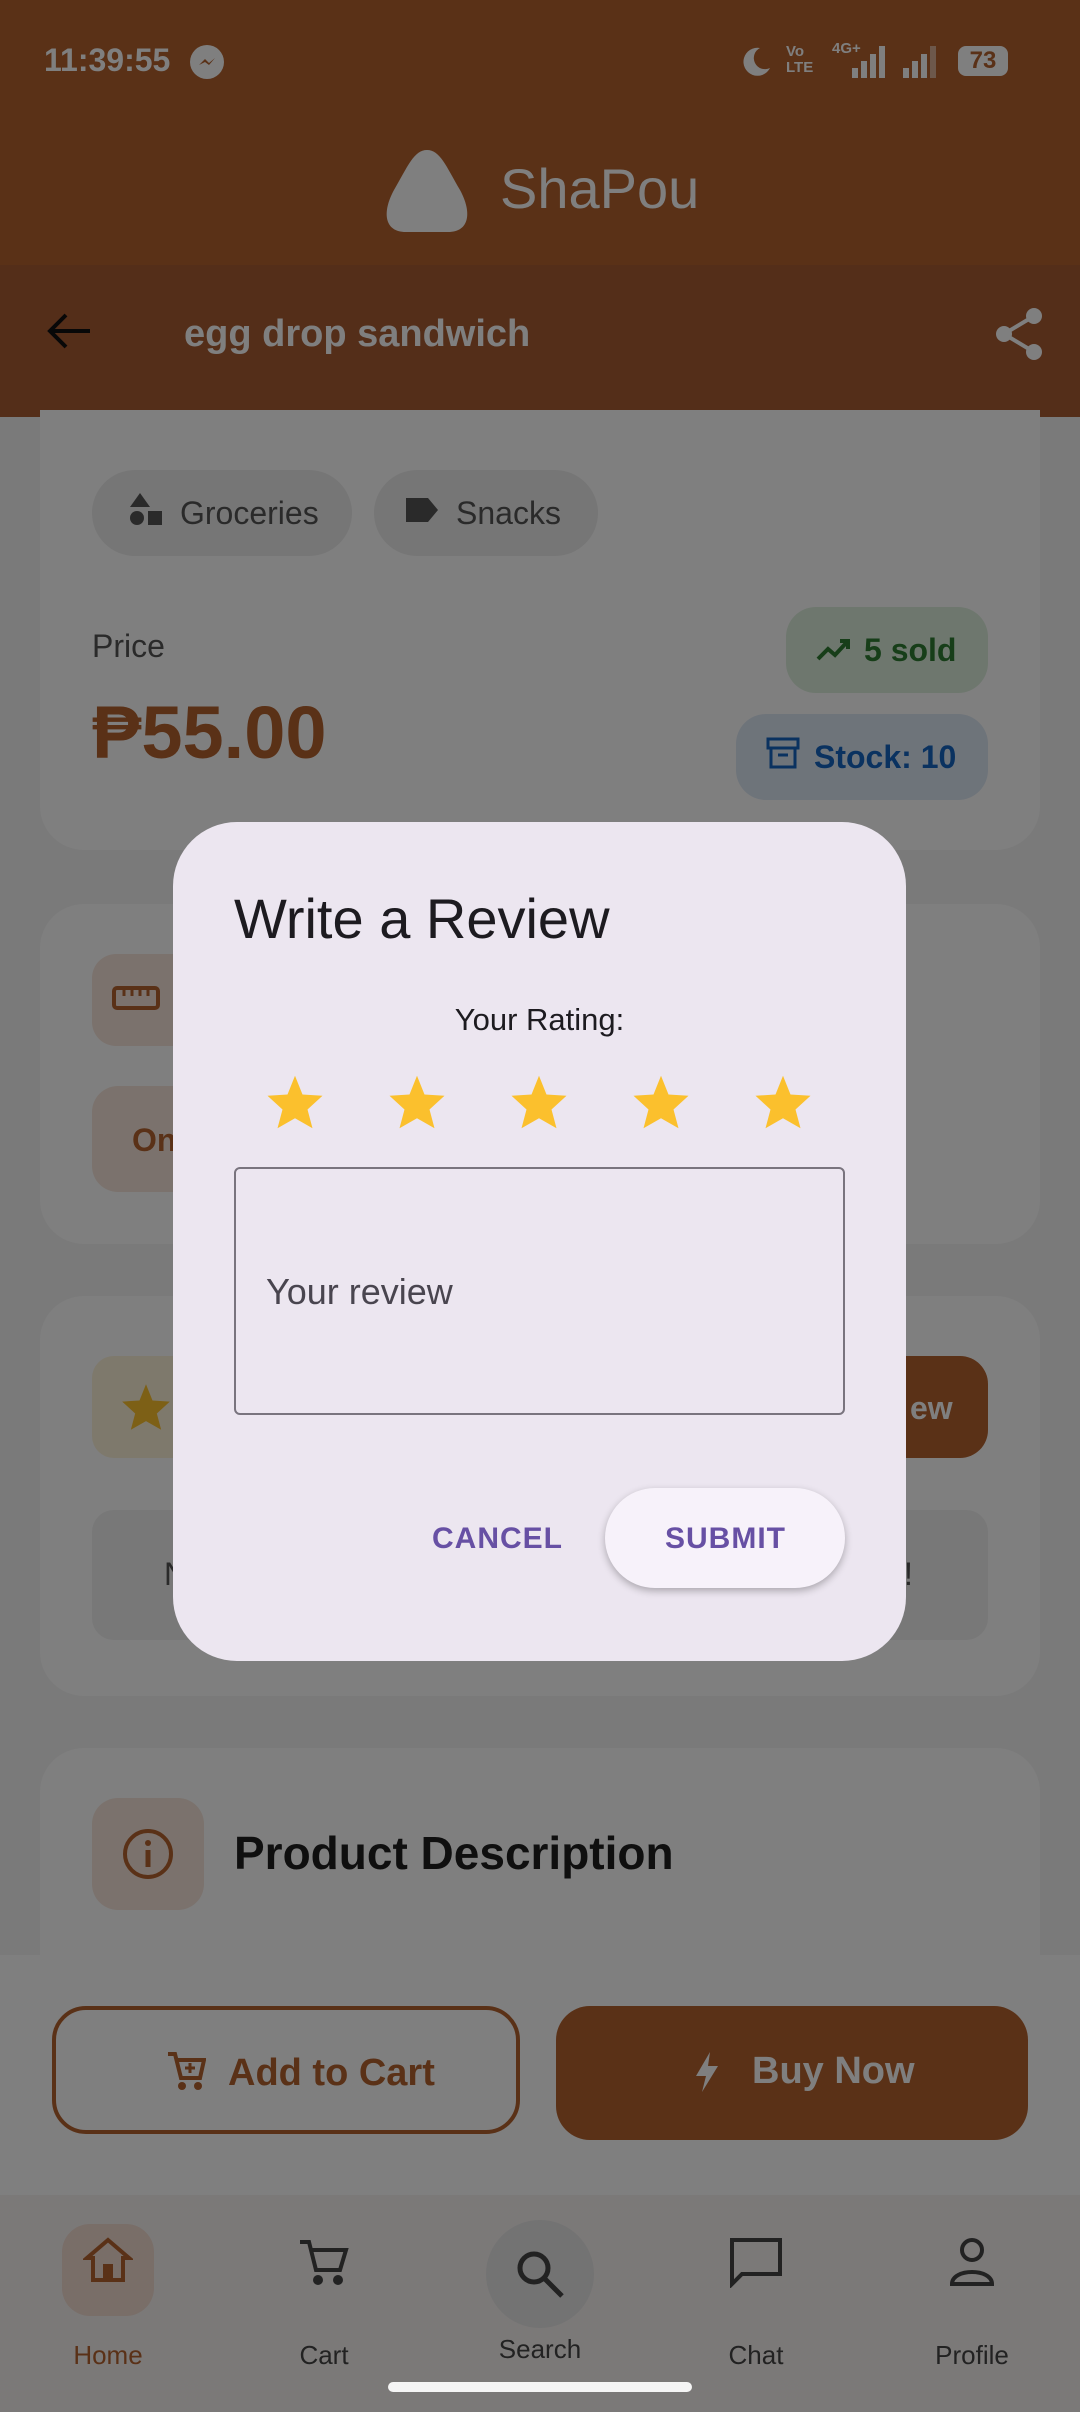  I want to click on cancel-button: CANCEL, so click(497, 1539).